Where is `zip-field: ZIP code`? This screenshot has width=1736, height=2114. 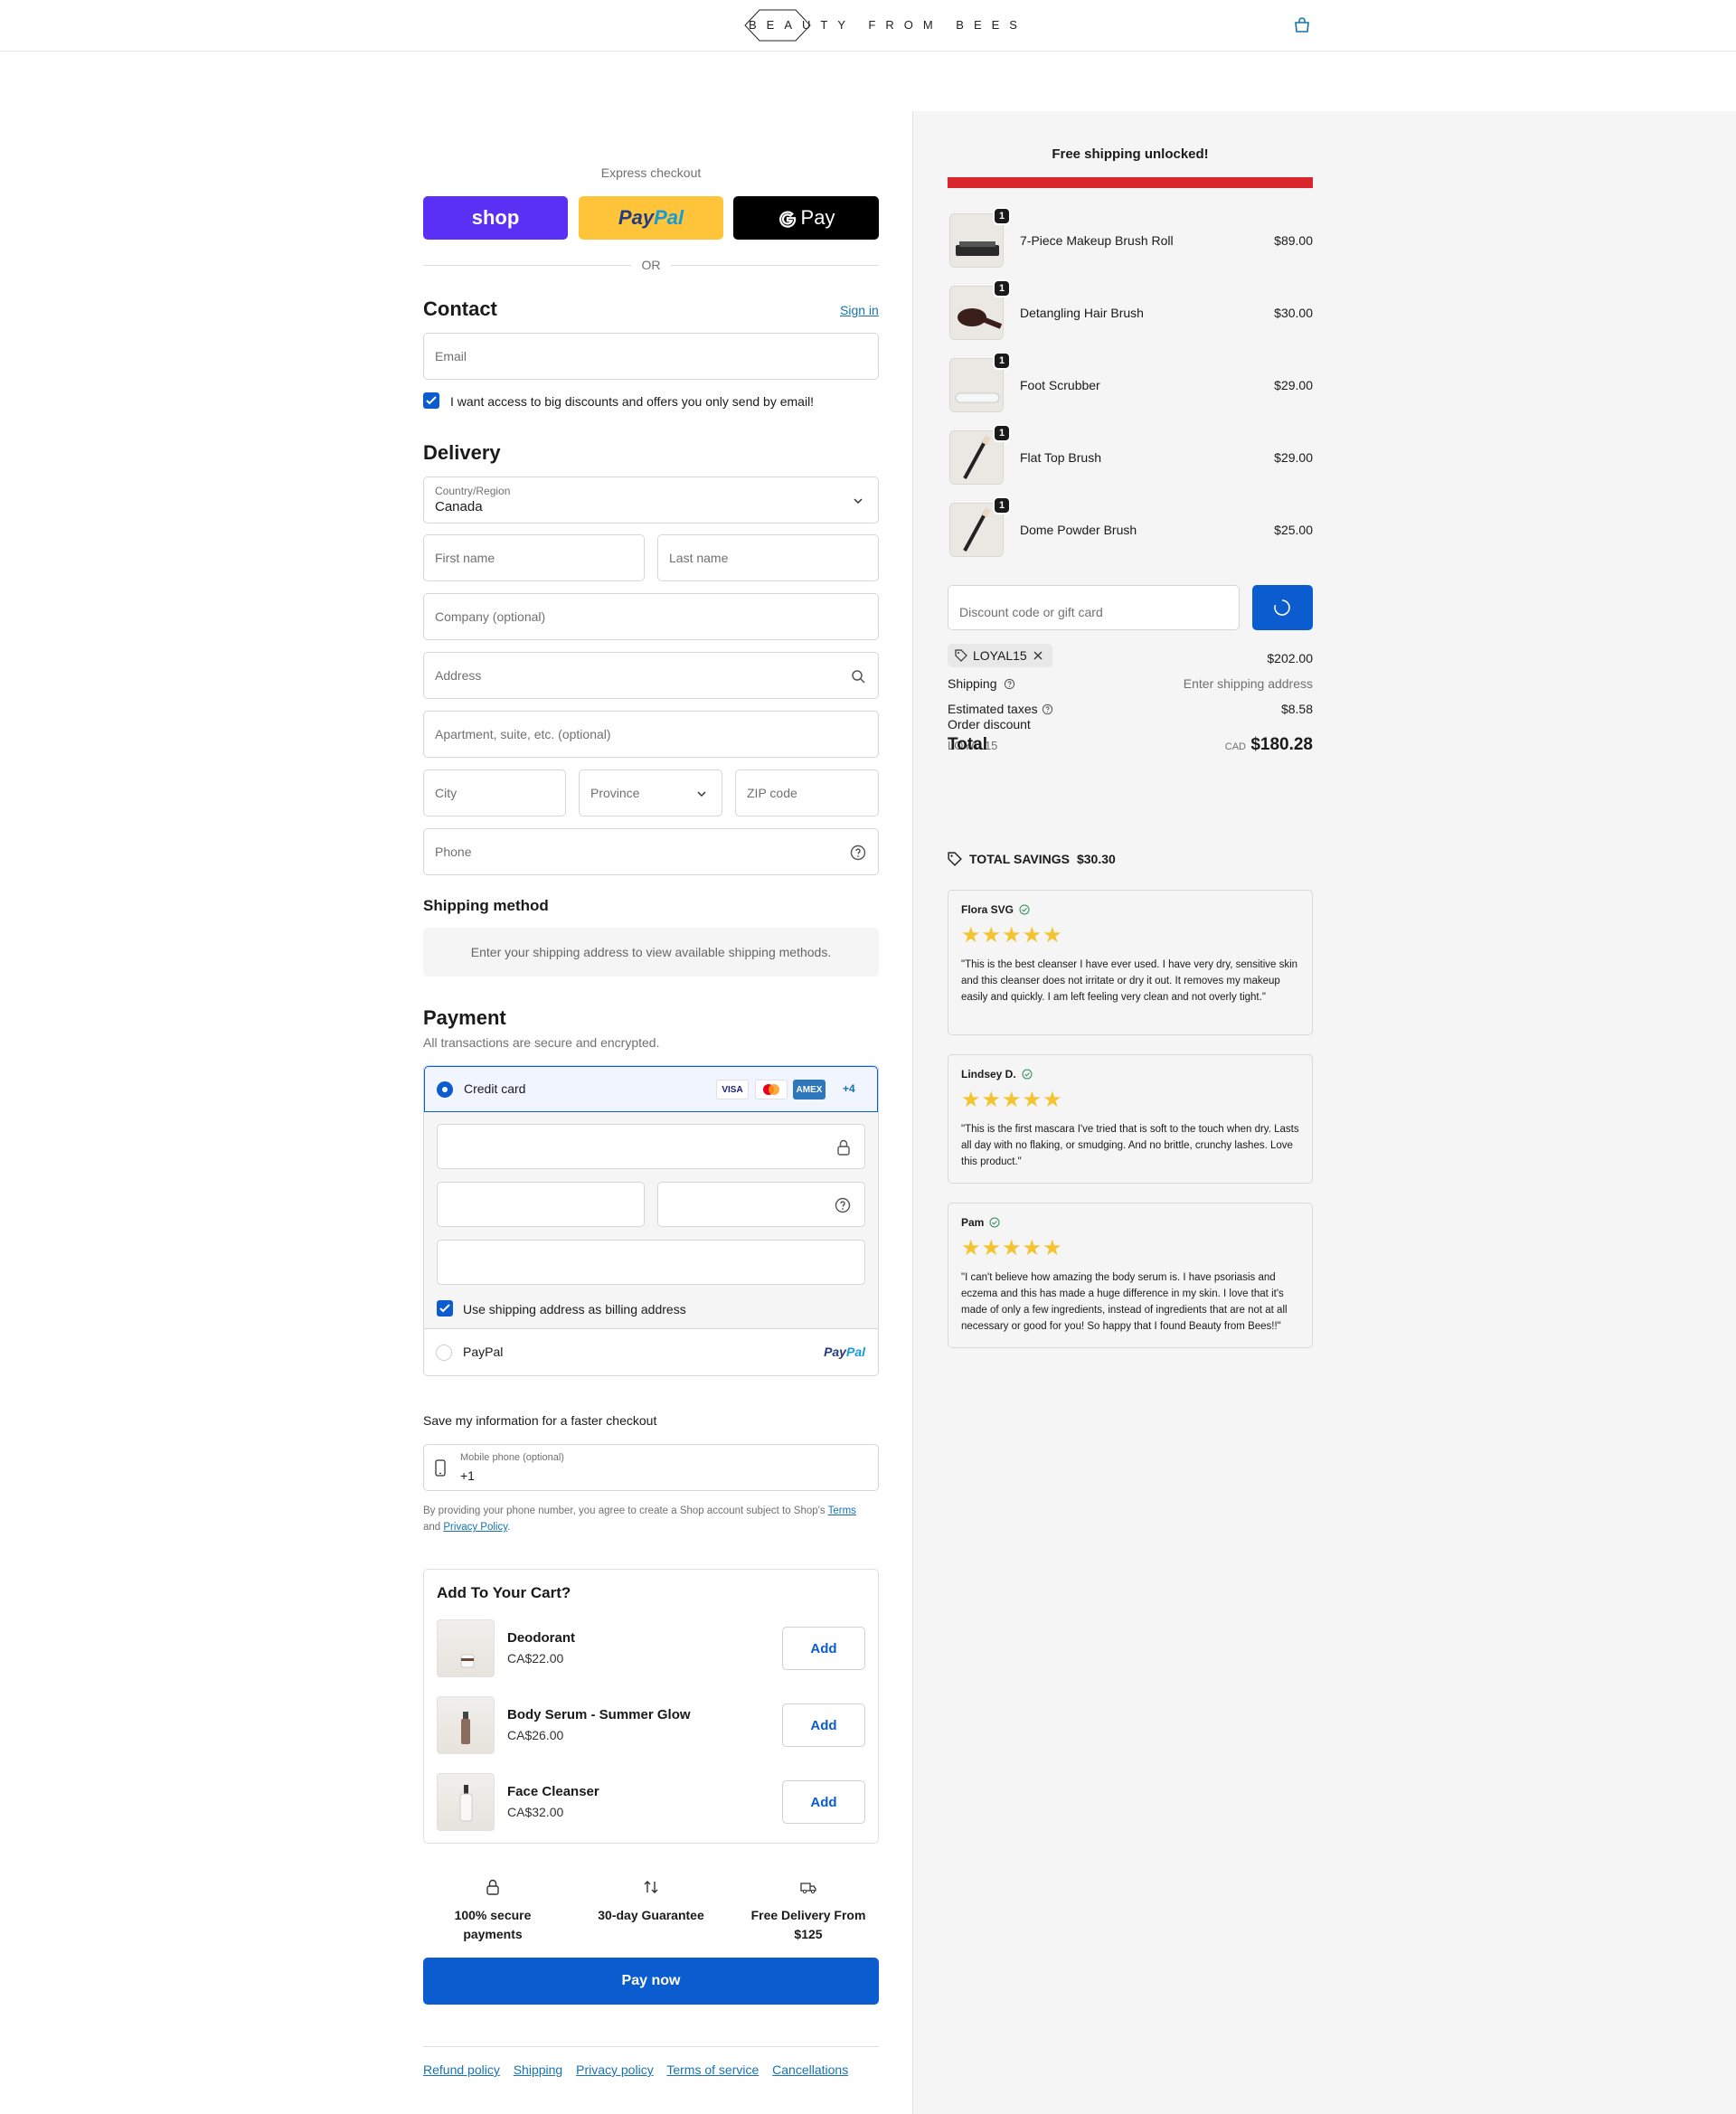 zip-field: ZIP code is located at coordinates (807, 793).